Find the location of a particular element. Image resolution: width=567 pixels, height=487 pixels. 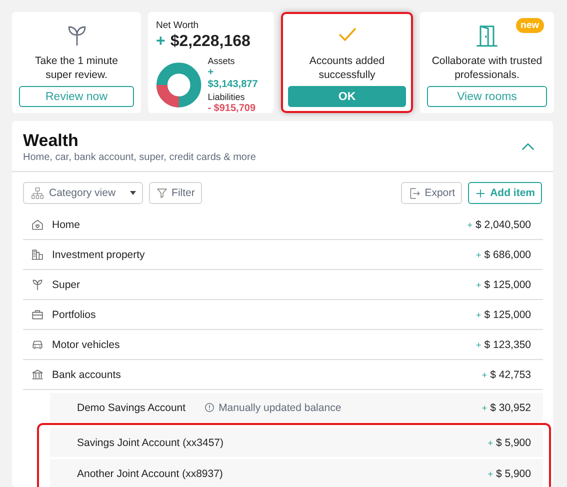

assets-label: Assets is located at coordinates (222, 61).